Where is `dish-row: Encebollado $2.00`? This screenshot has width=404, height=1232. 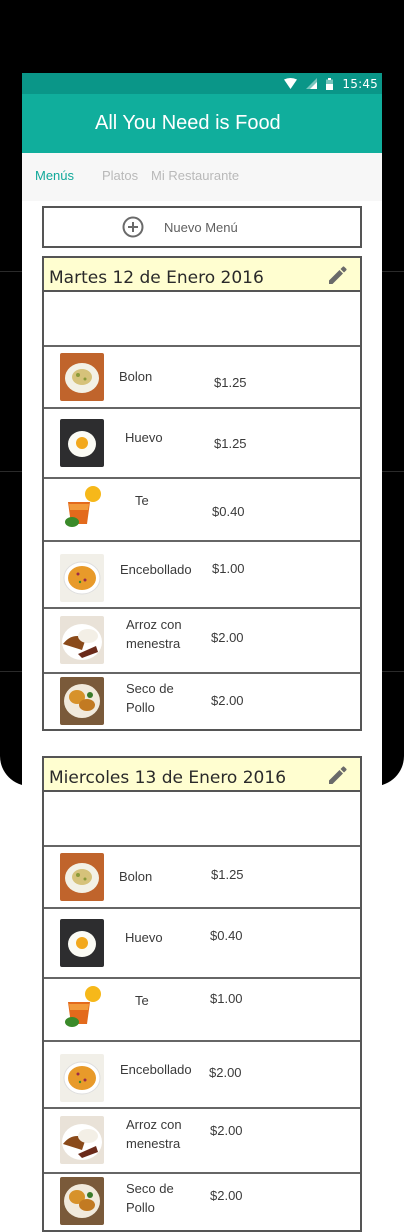 dish-row: Encebollado $2.00 is located at coordinates (202, 1073).